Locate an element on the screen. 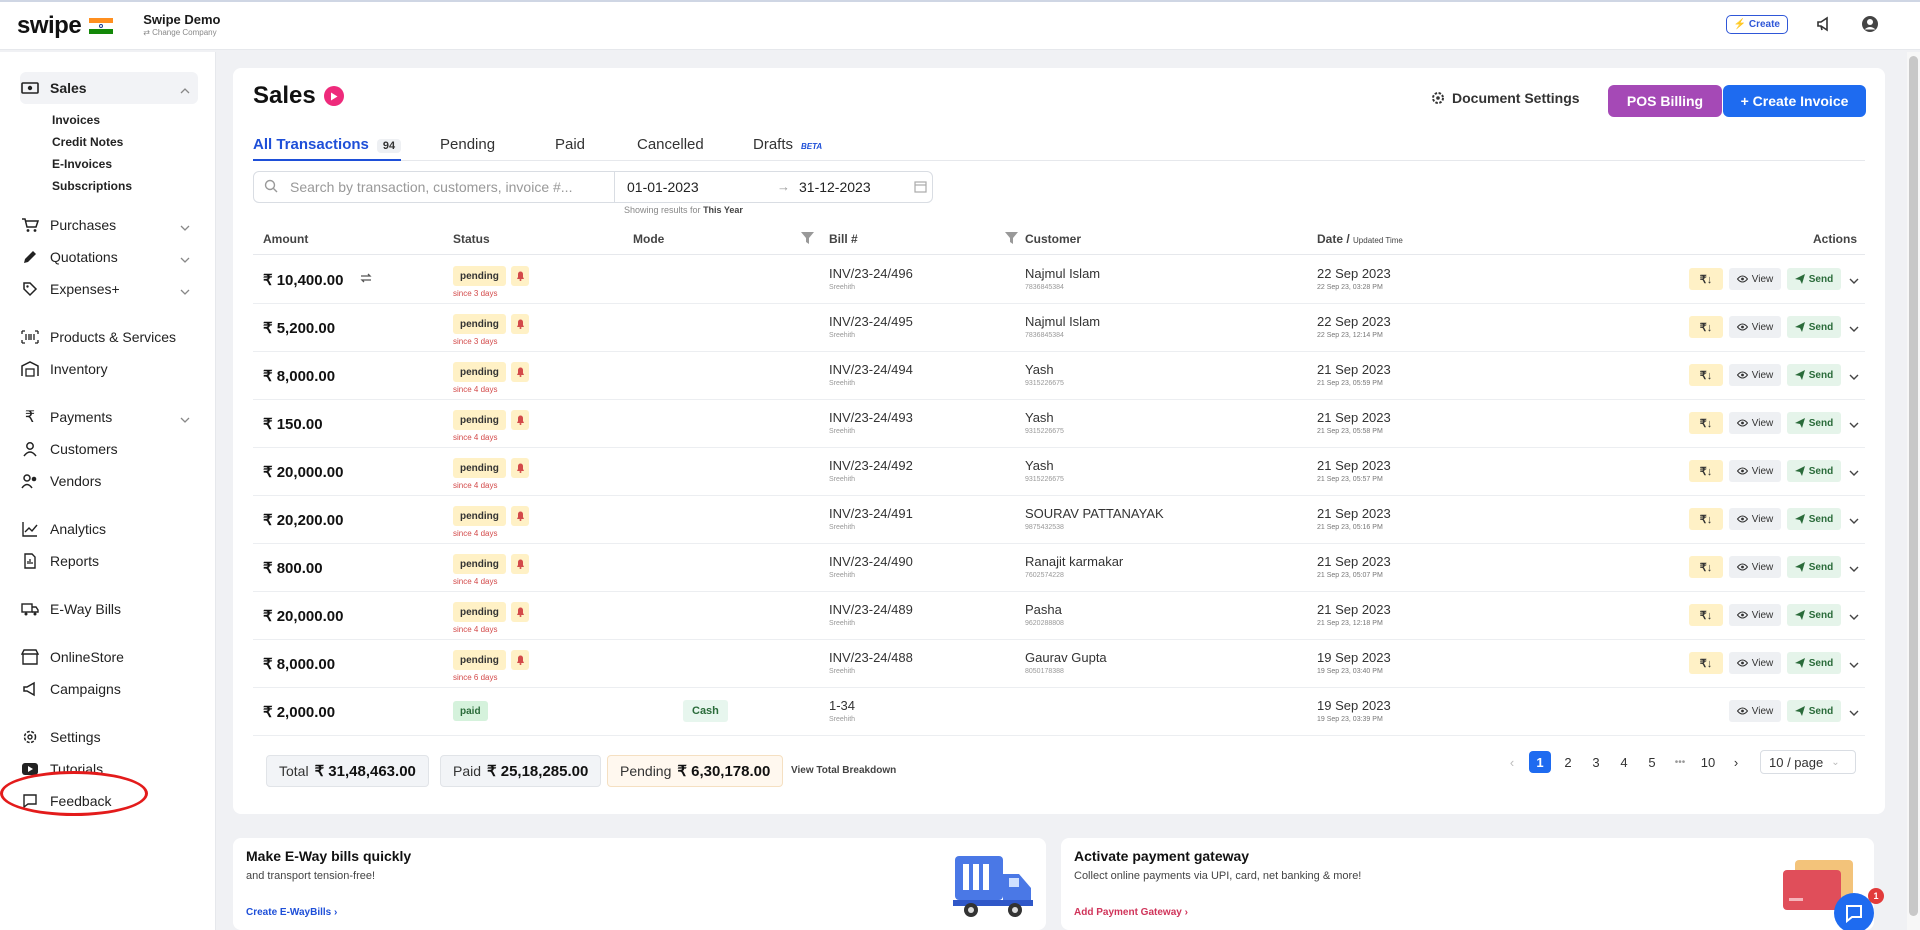  col-date: Date / Updated Time is located at coordinates (1360, 239).